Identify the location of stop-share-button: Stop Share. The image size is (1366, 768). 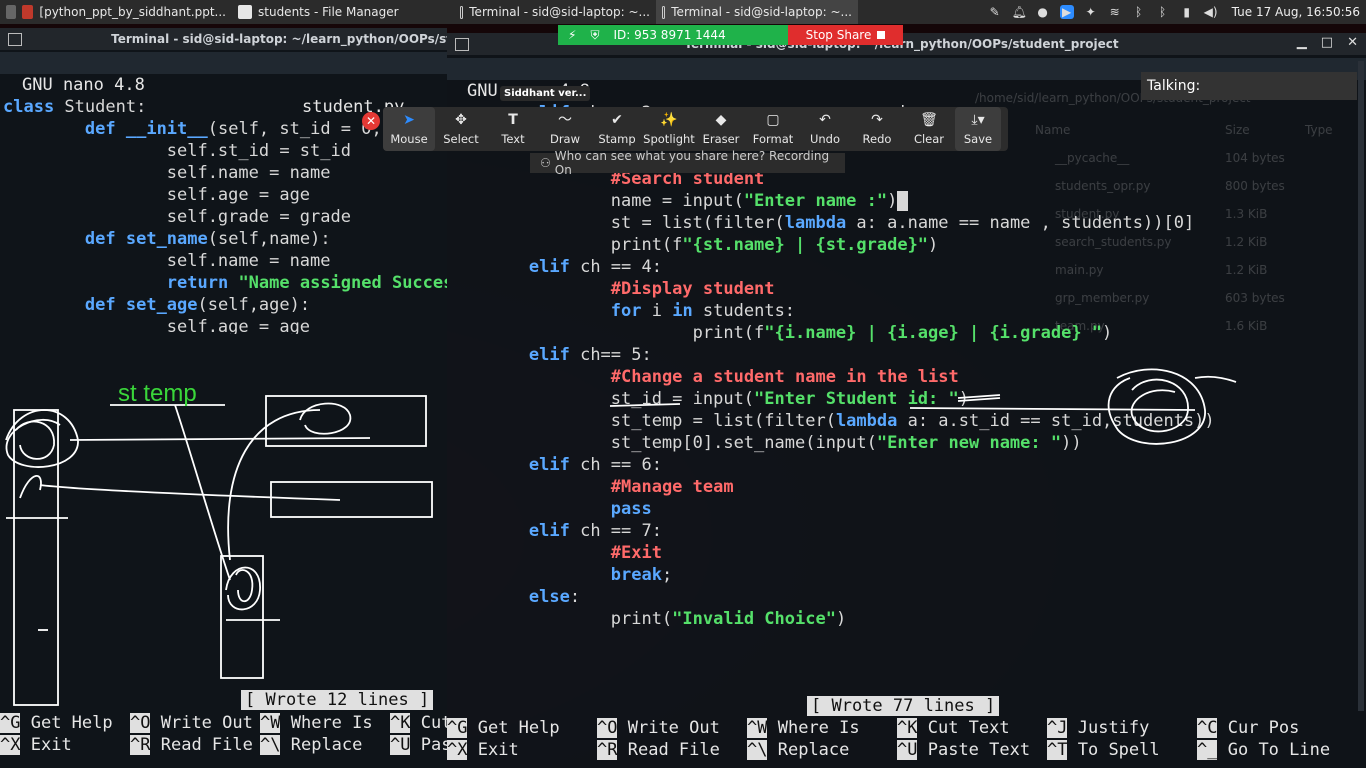
(845, 35).